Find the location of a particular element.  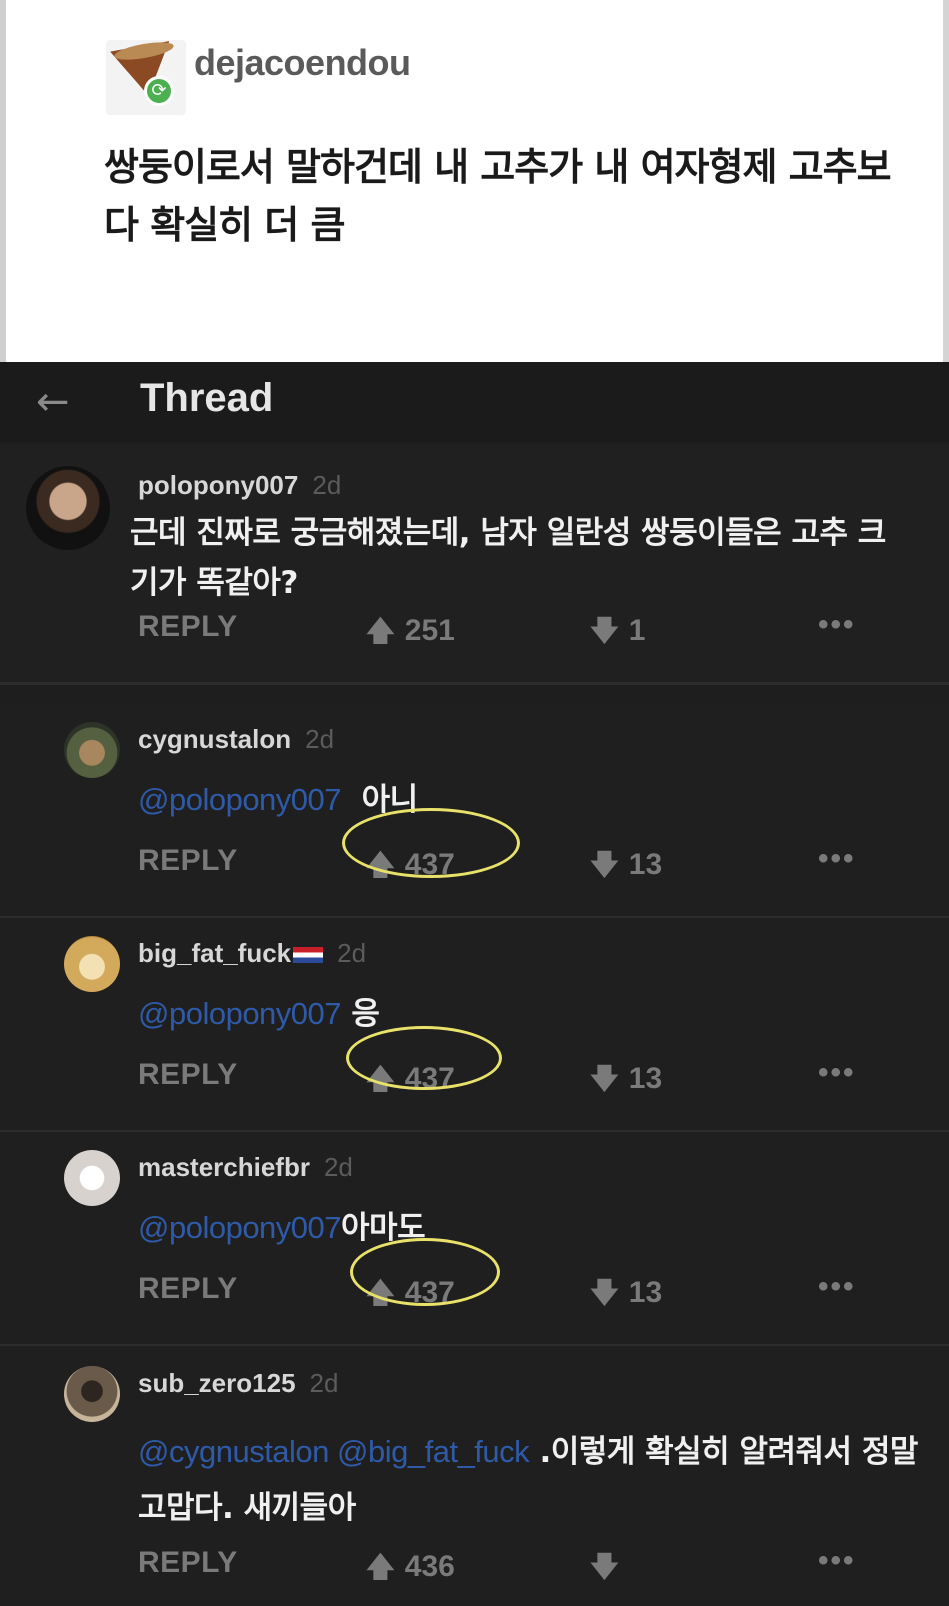

netherlands-flag-icon is located at coordinates (308, 955).